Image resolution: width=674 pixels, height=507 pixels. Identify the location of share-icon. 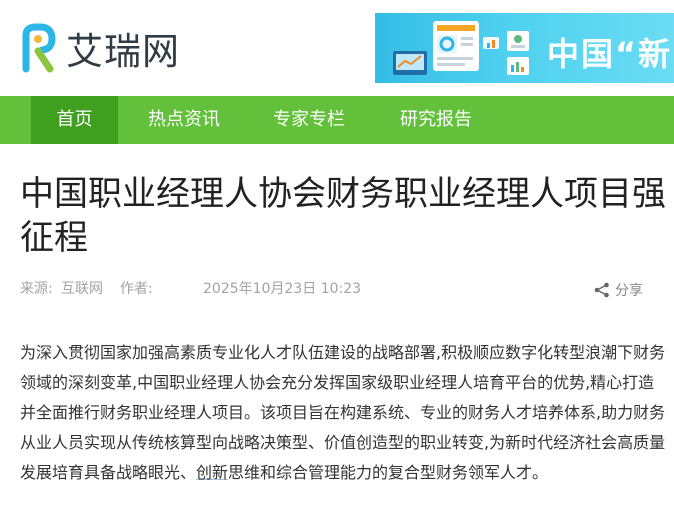
(601, 290).